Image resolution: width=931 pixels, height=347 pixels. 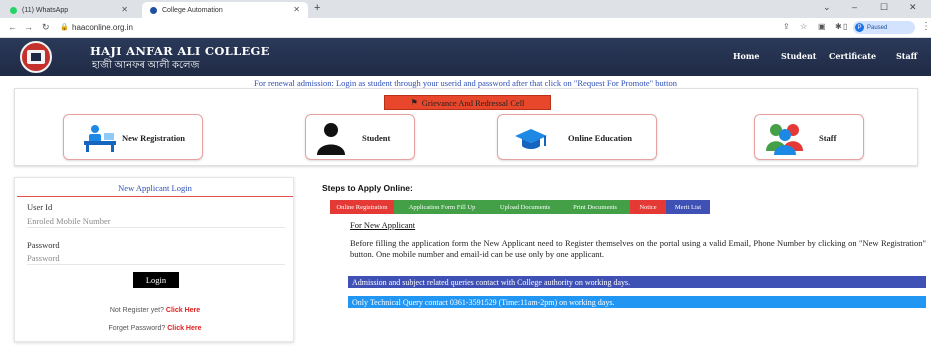 I want to click on user-id-input, so click(x=156, y=221).